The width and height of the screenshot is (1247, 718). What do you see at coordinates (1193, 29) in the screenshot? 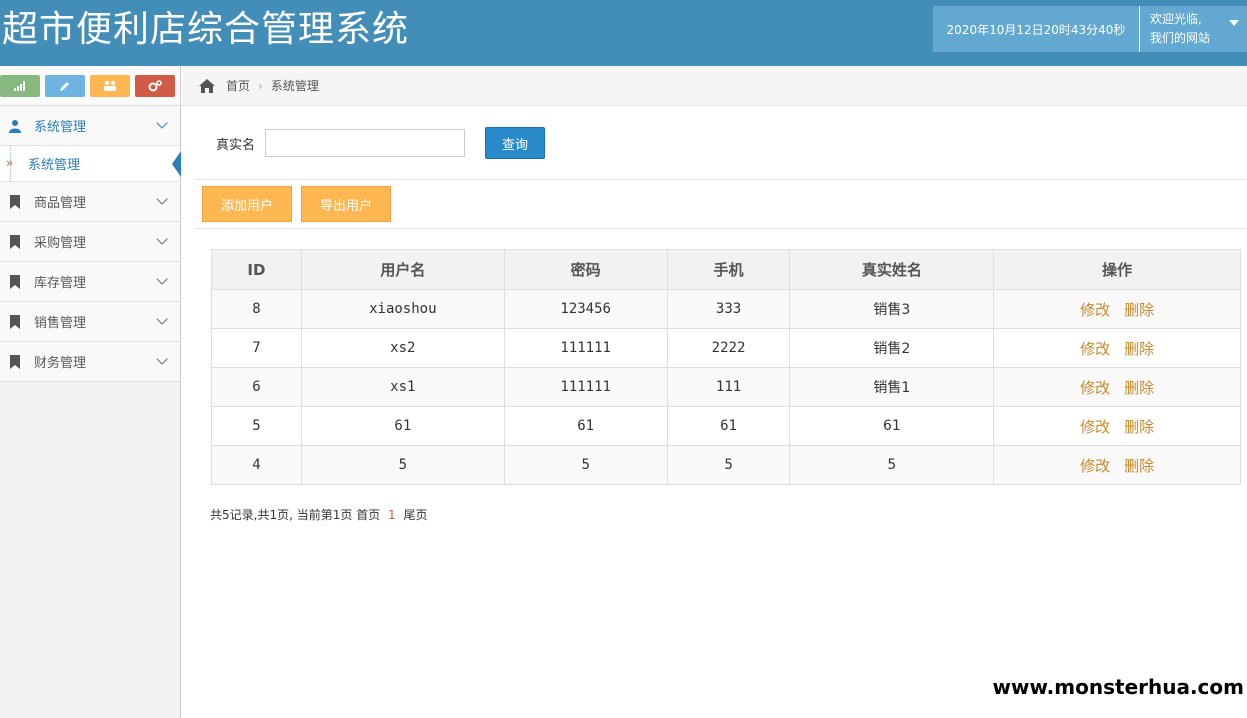
I see `user-menu: 欢迎光临, 我们的网站` at bounding box center [1193, 29].